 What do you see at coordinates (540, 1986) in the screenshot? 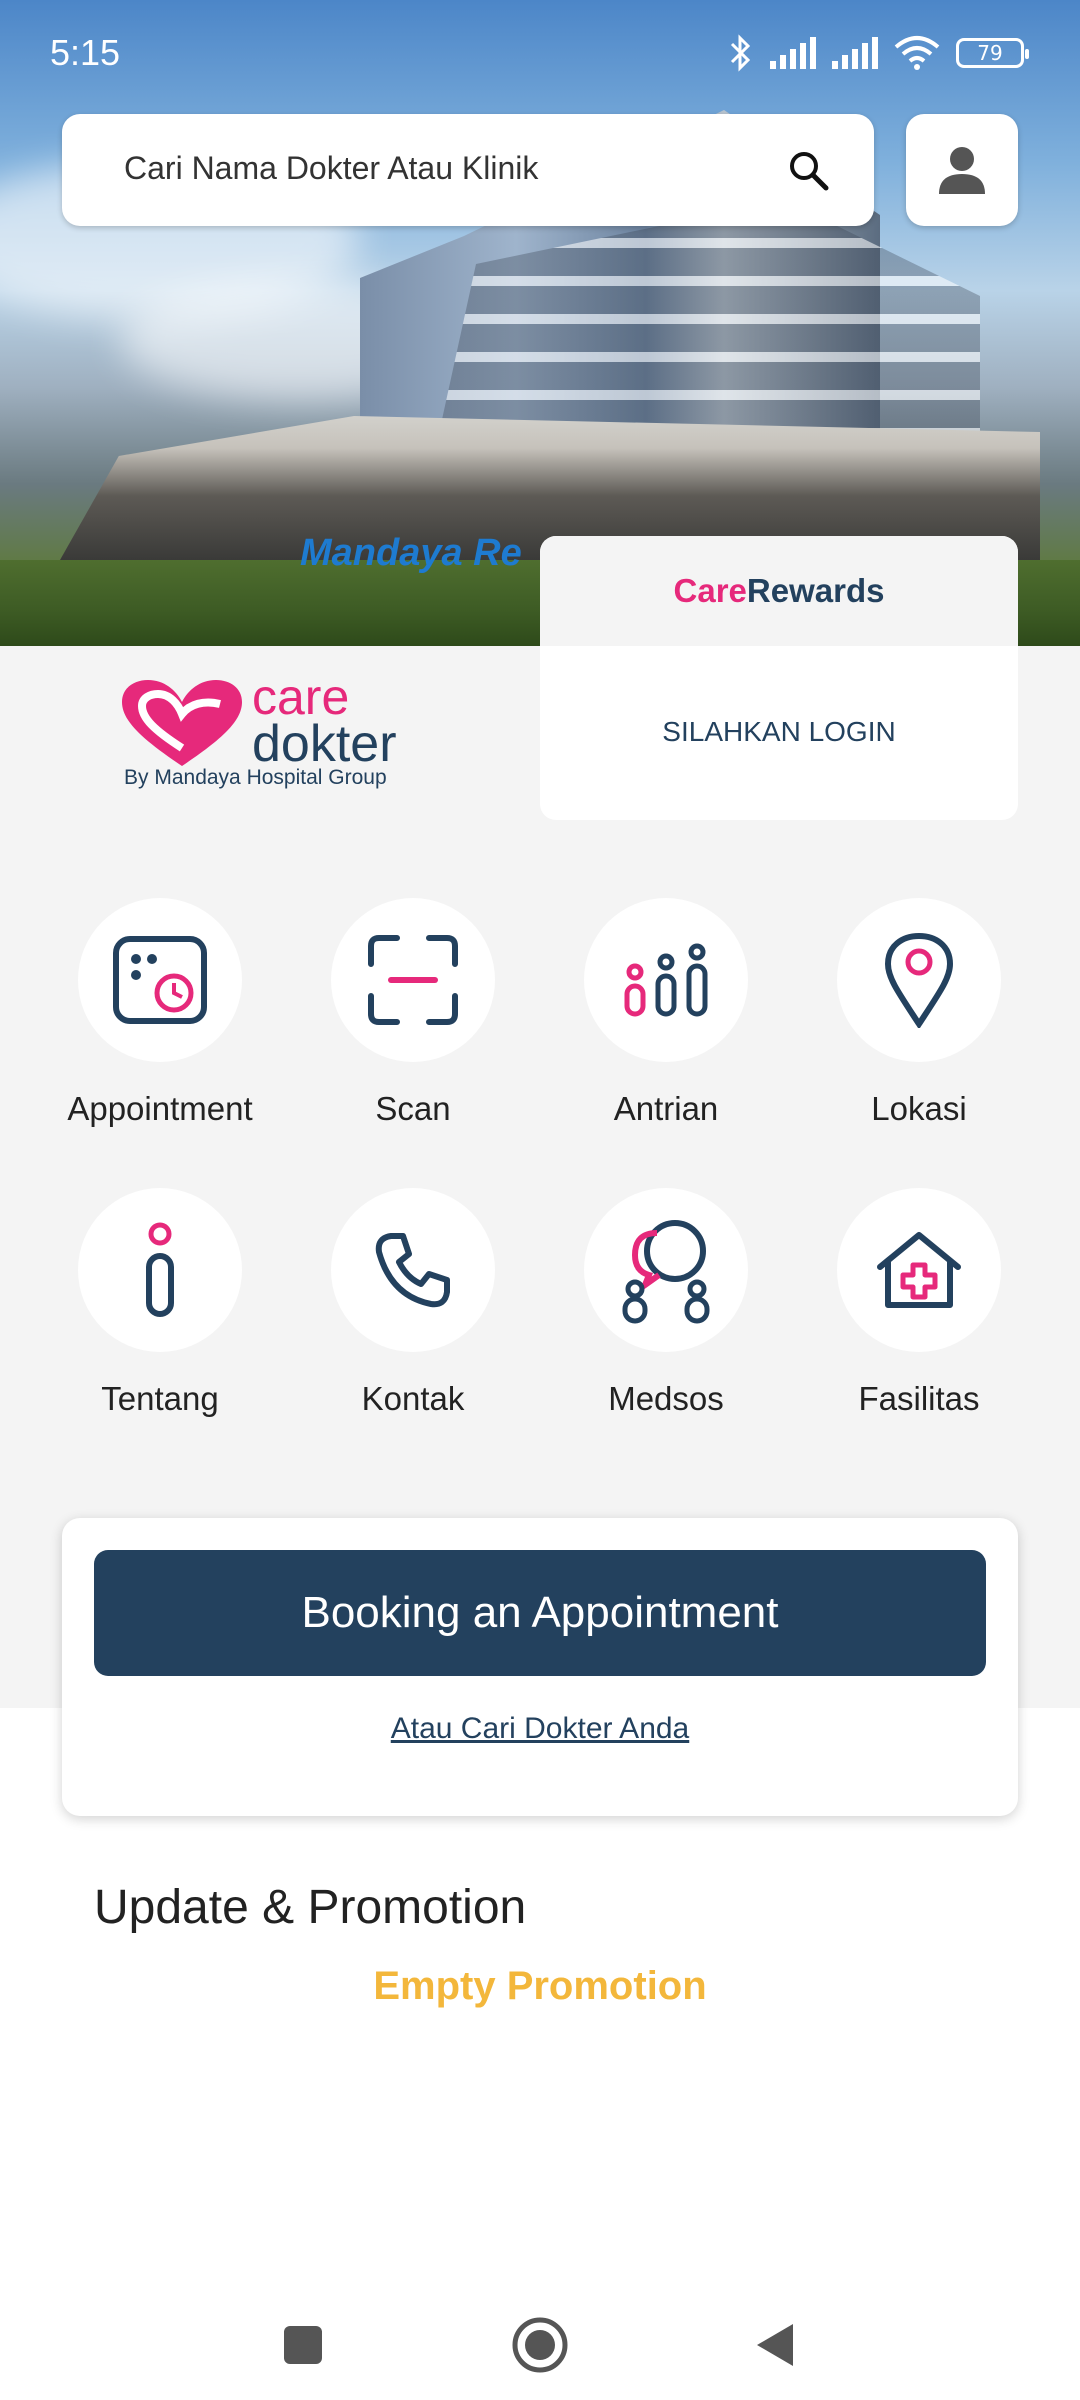
I see `promo-empty-text: Empty Promotion` at bounding box center [540, 1986].